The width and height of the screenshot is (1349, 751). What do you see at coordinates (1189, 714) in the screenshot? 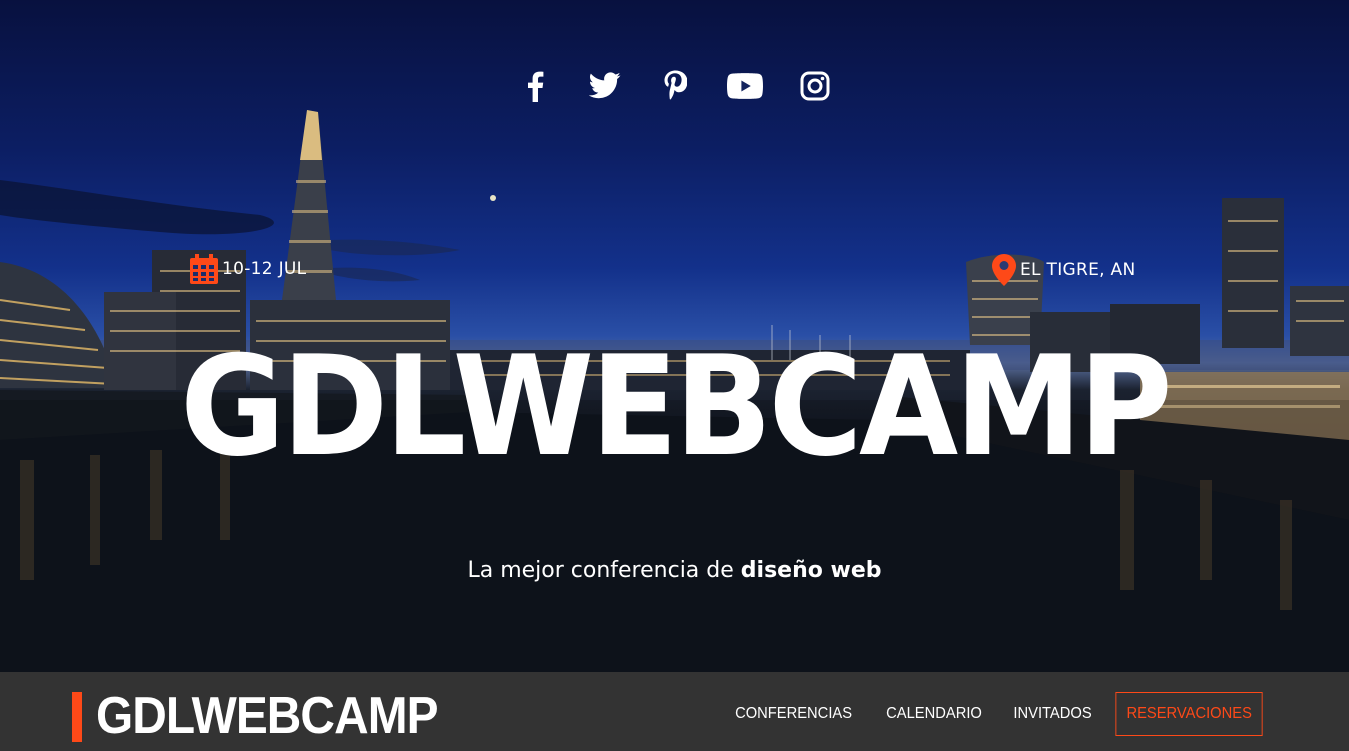
I see `nav-item-reservaciones: RESERVACIONES` at bounding box center [1189, 714].